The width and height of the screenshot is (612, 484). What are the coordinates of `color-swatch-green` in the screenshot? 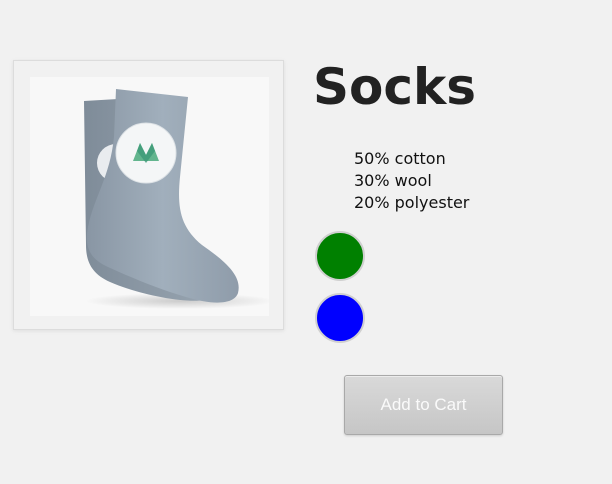 It's located at (340, 256).